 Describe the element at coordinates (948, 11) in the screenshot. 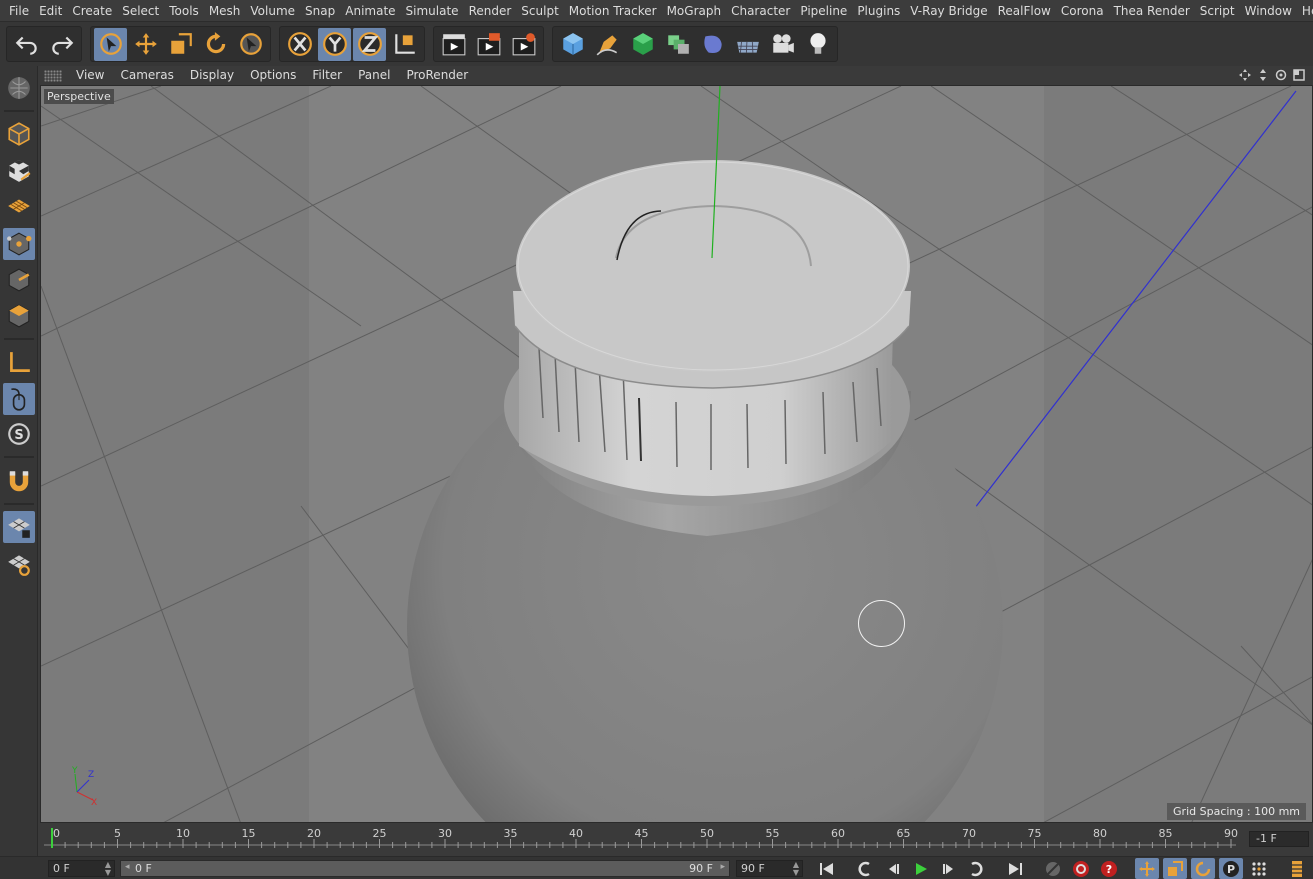

I see `menu-v-ray-bridge: V-Ray Bridge` at that location.